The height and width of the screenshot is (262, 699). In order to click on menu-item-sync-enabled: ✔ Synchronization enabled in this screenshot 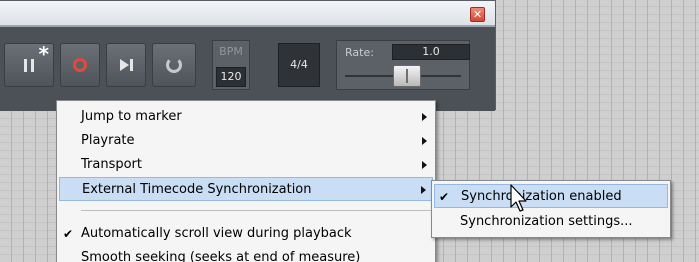, I will do `click(551, 196)`.